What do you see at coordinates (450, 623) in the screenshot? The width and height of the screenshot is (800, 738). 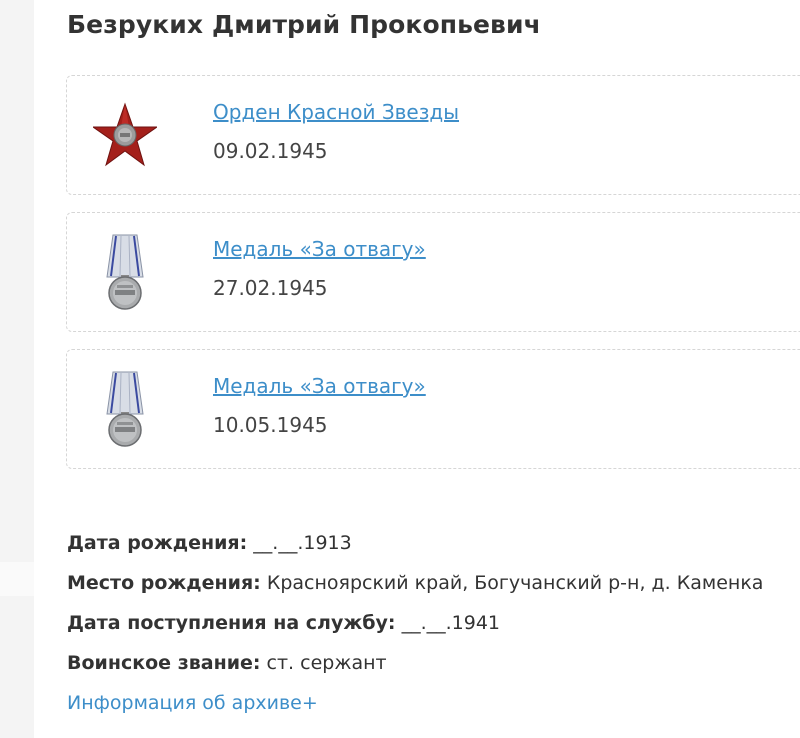 I see `service-date-value: __.__.1941` at bounding box center [450, 623].